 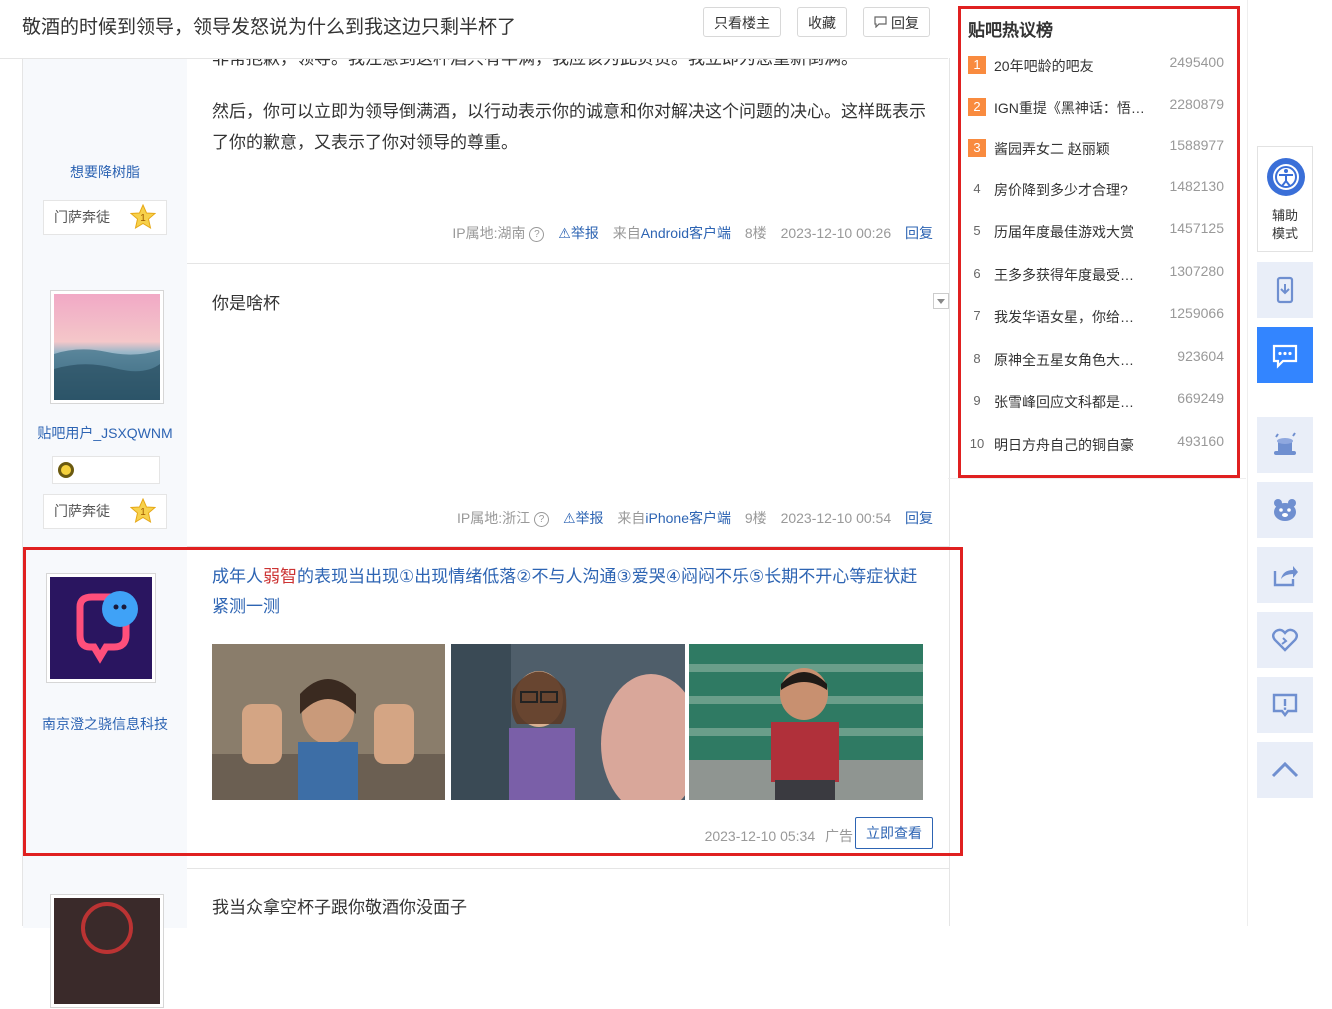 I want to click on hot-topic-count: 1307280, so click(x=1196, y=271).